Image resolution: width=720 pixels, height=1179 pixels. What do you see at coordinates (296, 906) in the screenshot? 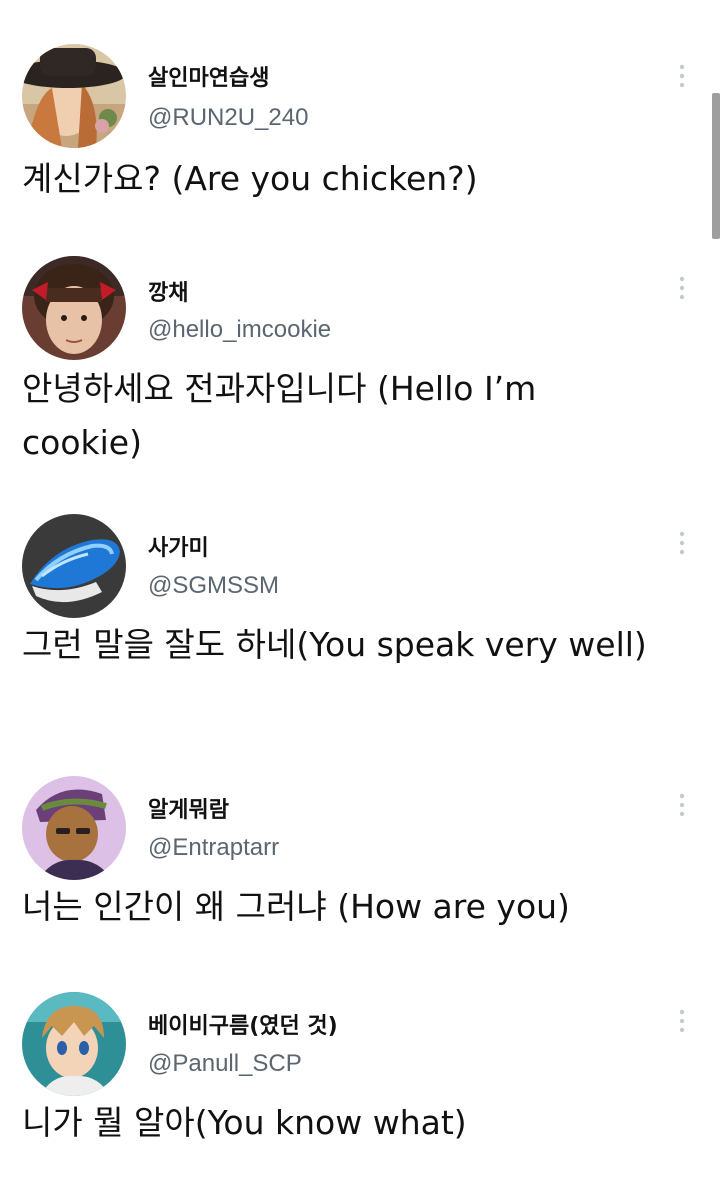
I see `tweet-text: 너는 인간이 왜 그러냐 (How are you)` at bounding box center [296, 906].